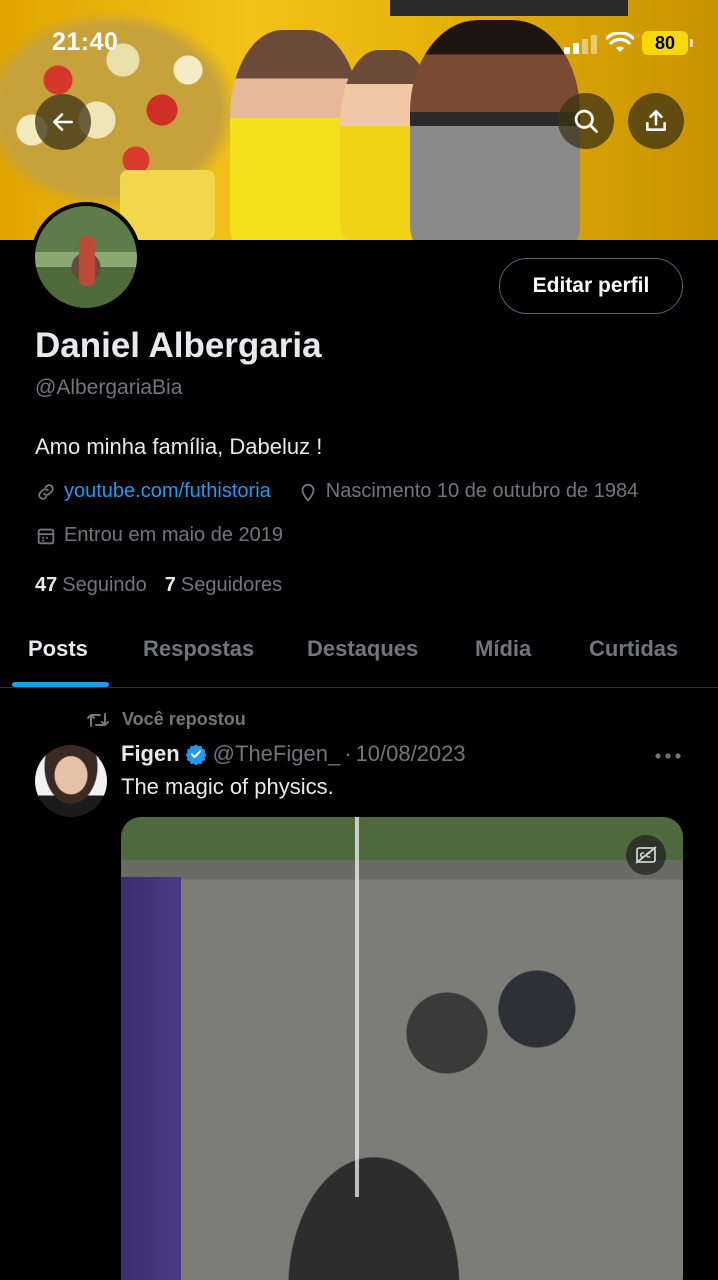 The image size is (718, 1280). Describe the element at coordinates (46, 585) in the screenshot. I see `following-count: 47` at that location.